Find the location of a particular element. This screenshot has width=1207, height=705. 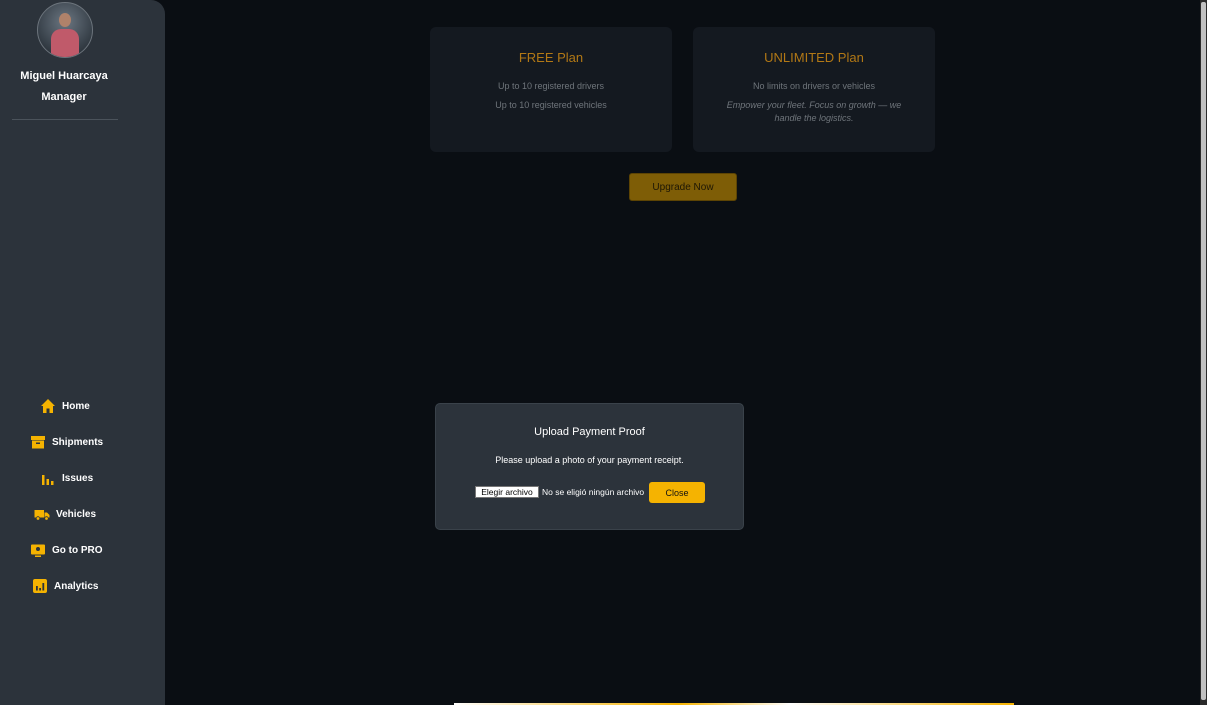

user-name: Miguel Huarcaya is located at coordinates (64, 76).